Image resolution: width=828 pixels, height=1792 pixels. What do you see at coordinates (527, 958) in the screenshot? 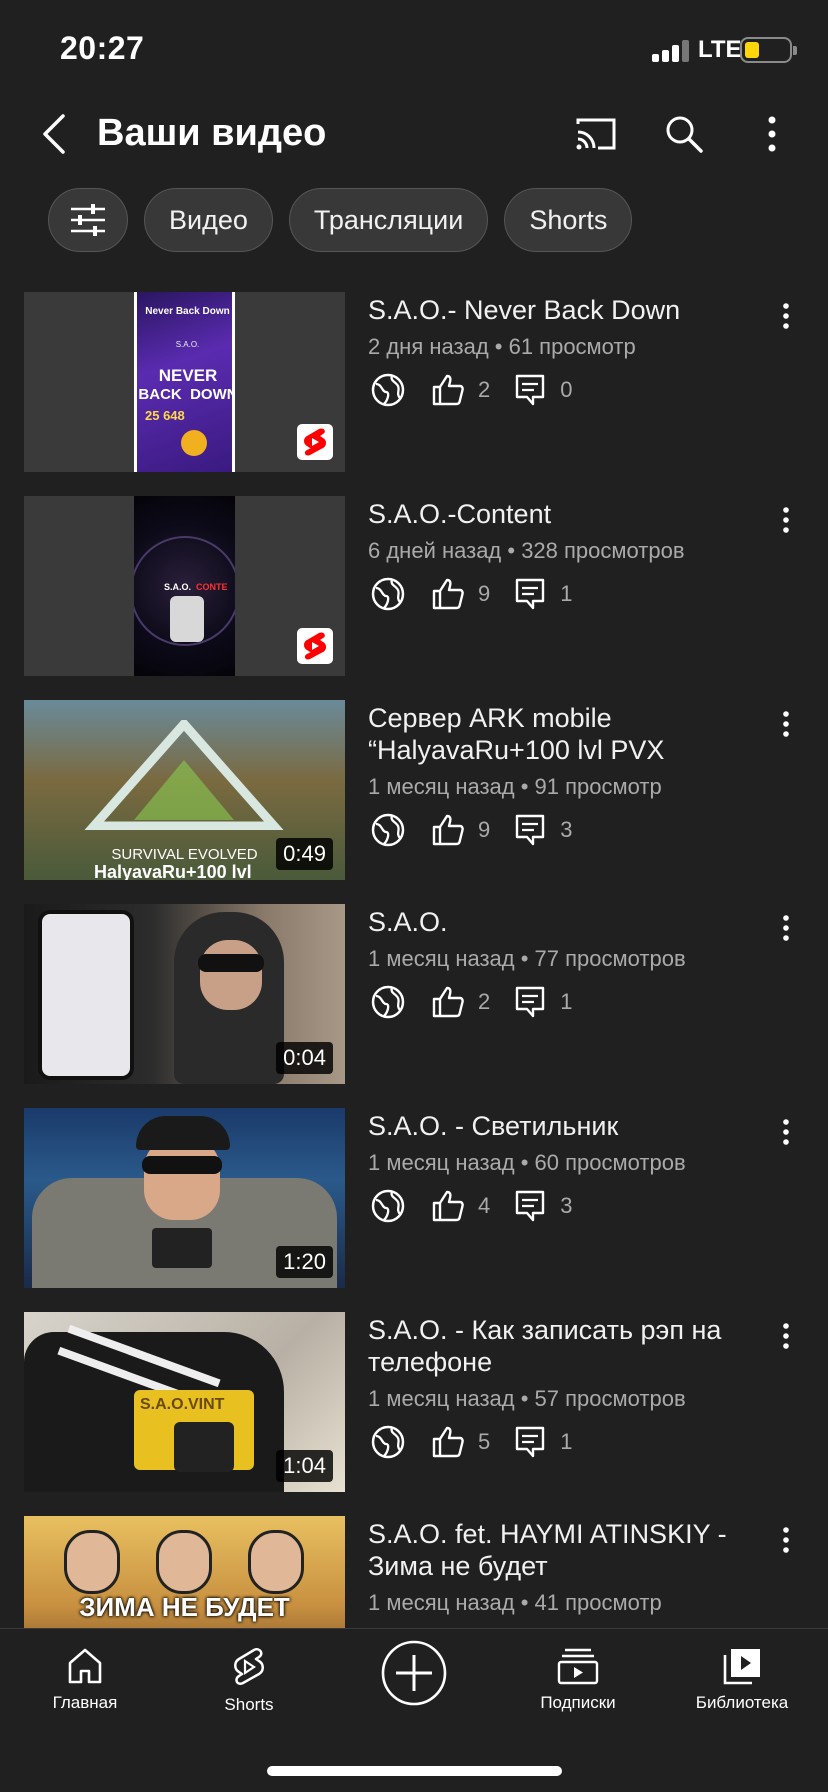
I see `video-meta: 1 месяц назад • 77 просмотров` at bounding box center [527, 958].